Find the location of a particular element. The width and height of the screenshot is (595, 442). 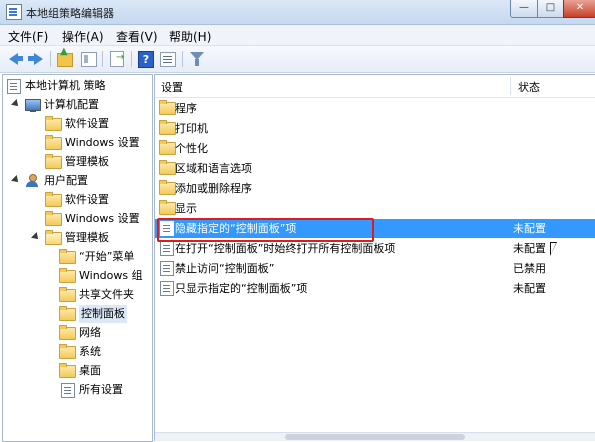

tree-label: Windows 组 is located at coordinates (111, 275).